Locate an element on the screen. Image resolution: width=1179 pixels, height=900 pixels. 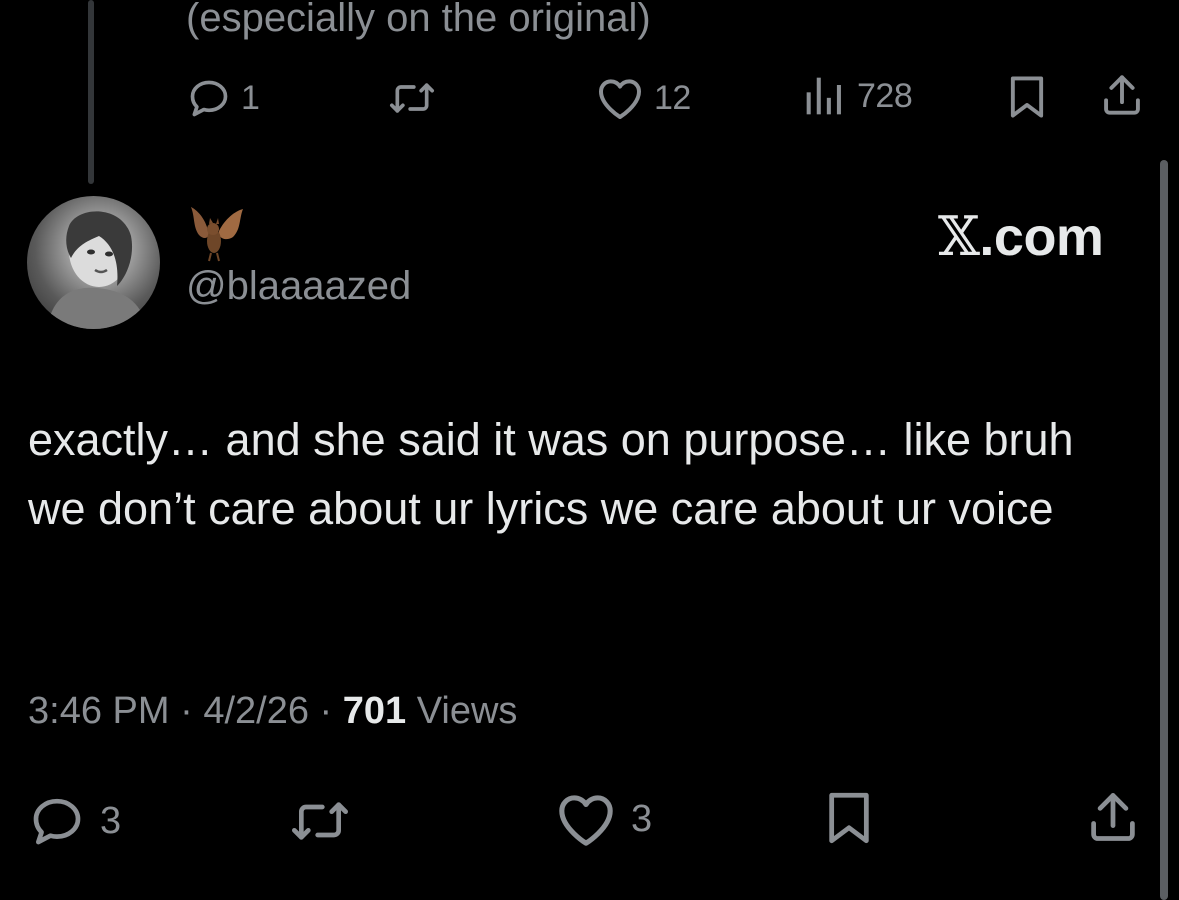
user-handle: @blaaaazed is located at coordinates (298, 286).